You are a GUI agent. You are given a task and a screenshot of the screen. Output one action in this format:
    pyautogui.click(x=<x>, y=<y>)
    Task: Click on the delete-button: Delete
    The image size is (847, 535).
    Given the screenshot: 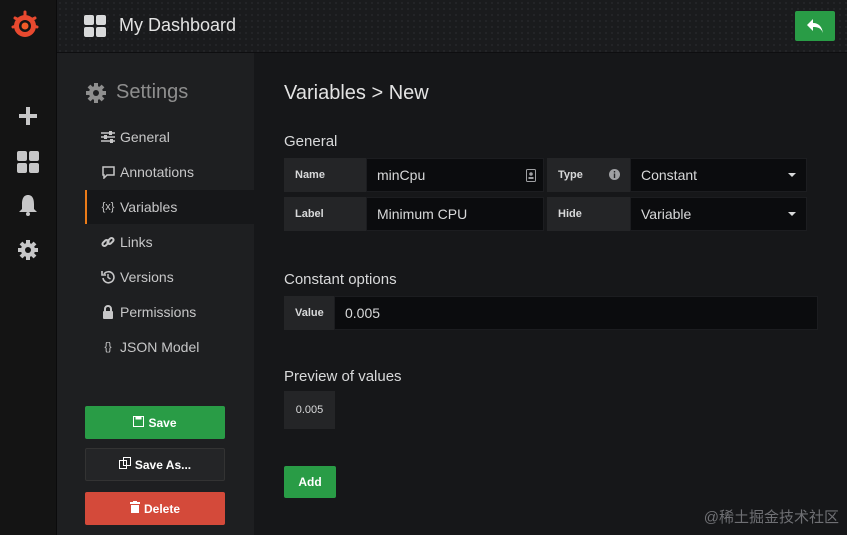 What is the action you would take?
    pyautogui.click(x=155, y=508)
    